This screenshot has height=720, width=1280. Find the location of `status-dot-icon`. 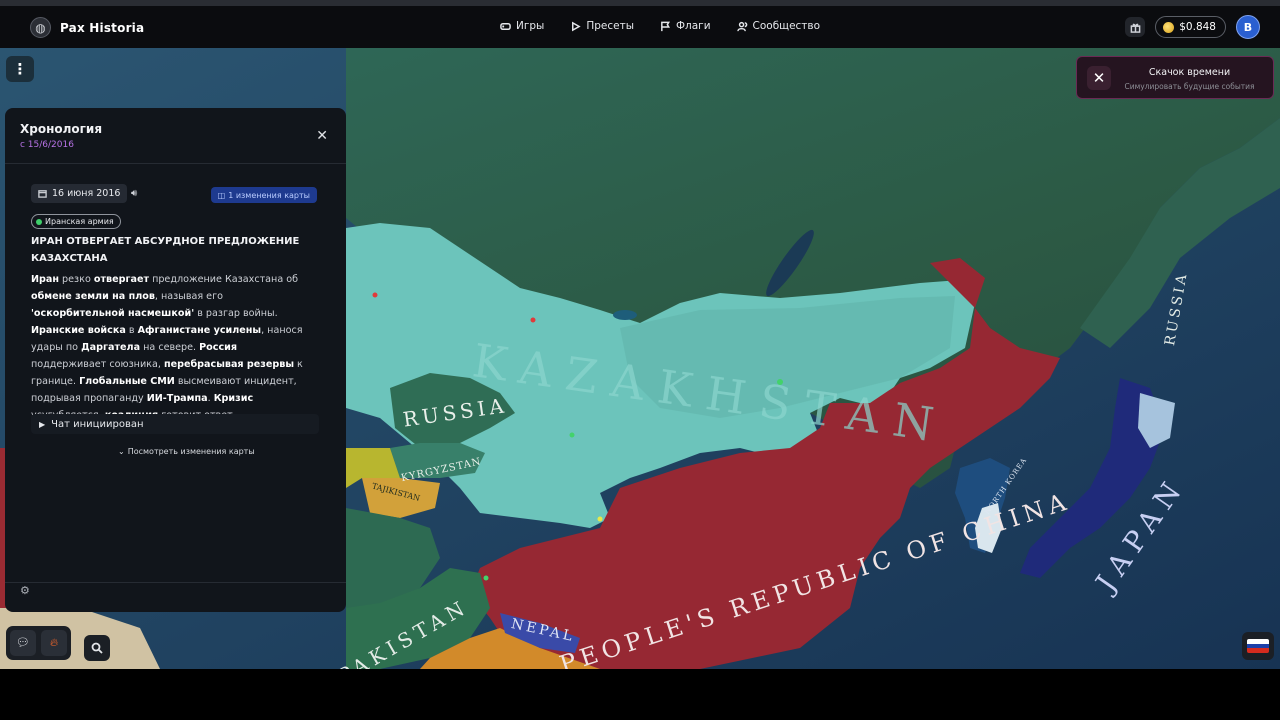

status-dot-icon is located at coordinates (39, 221).